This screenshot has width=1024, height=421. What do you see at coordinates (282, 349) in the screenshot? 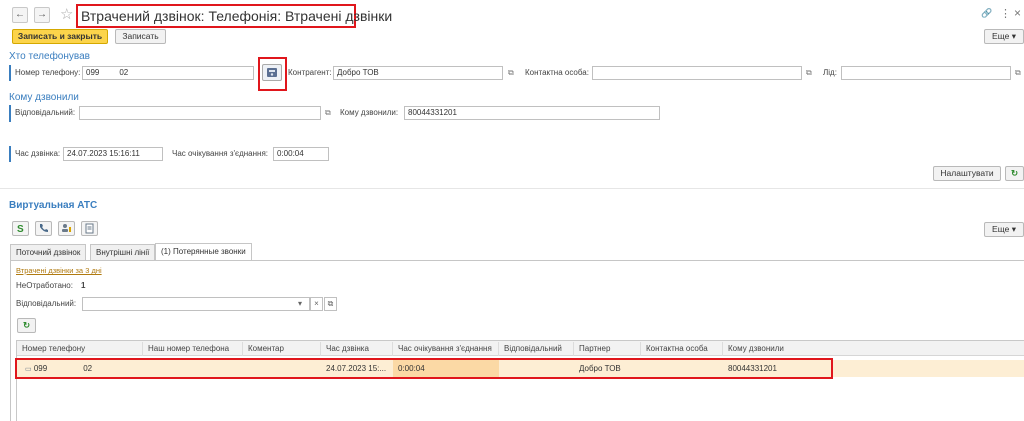
I see `col-comment: Коментар` at bounding box center [282, 349].